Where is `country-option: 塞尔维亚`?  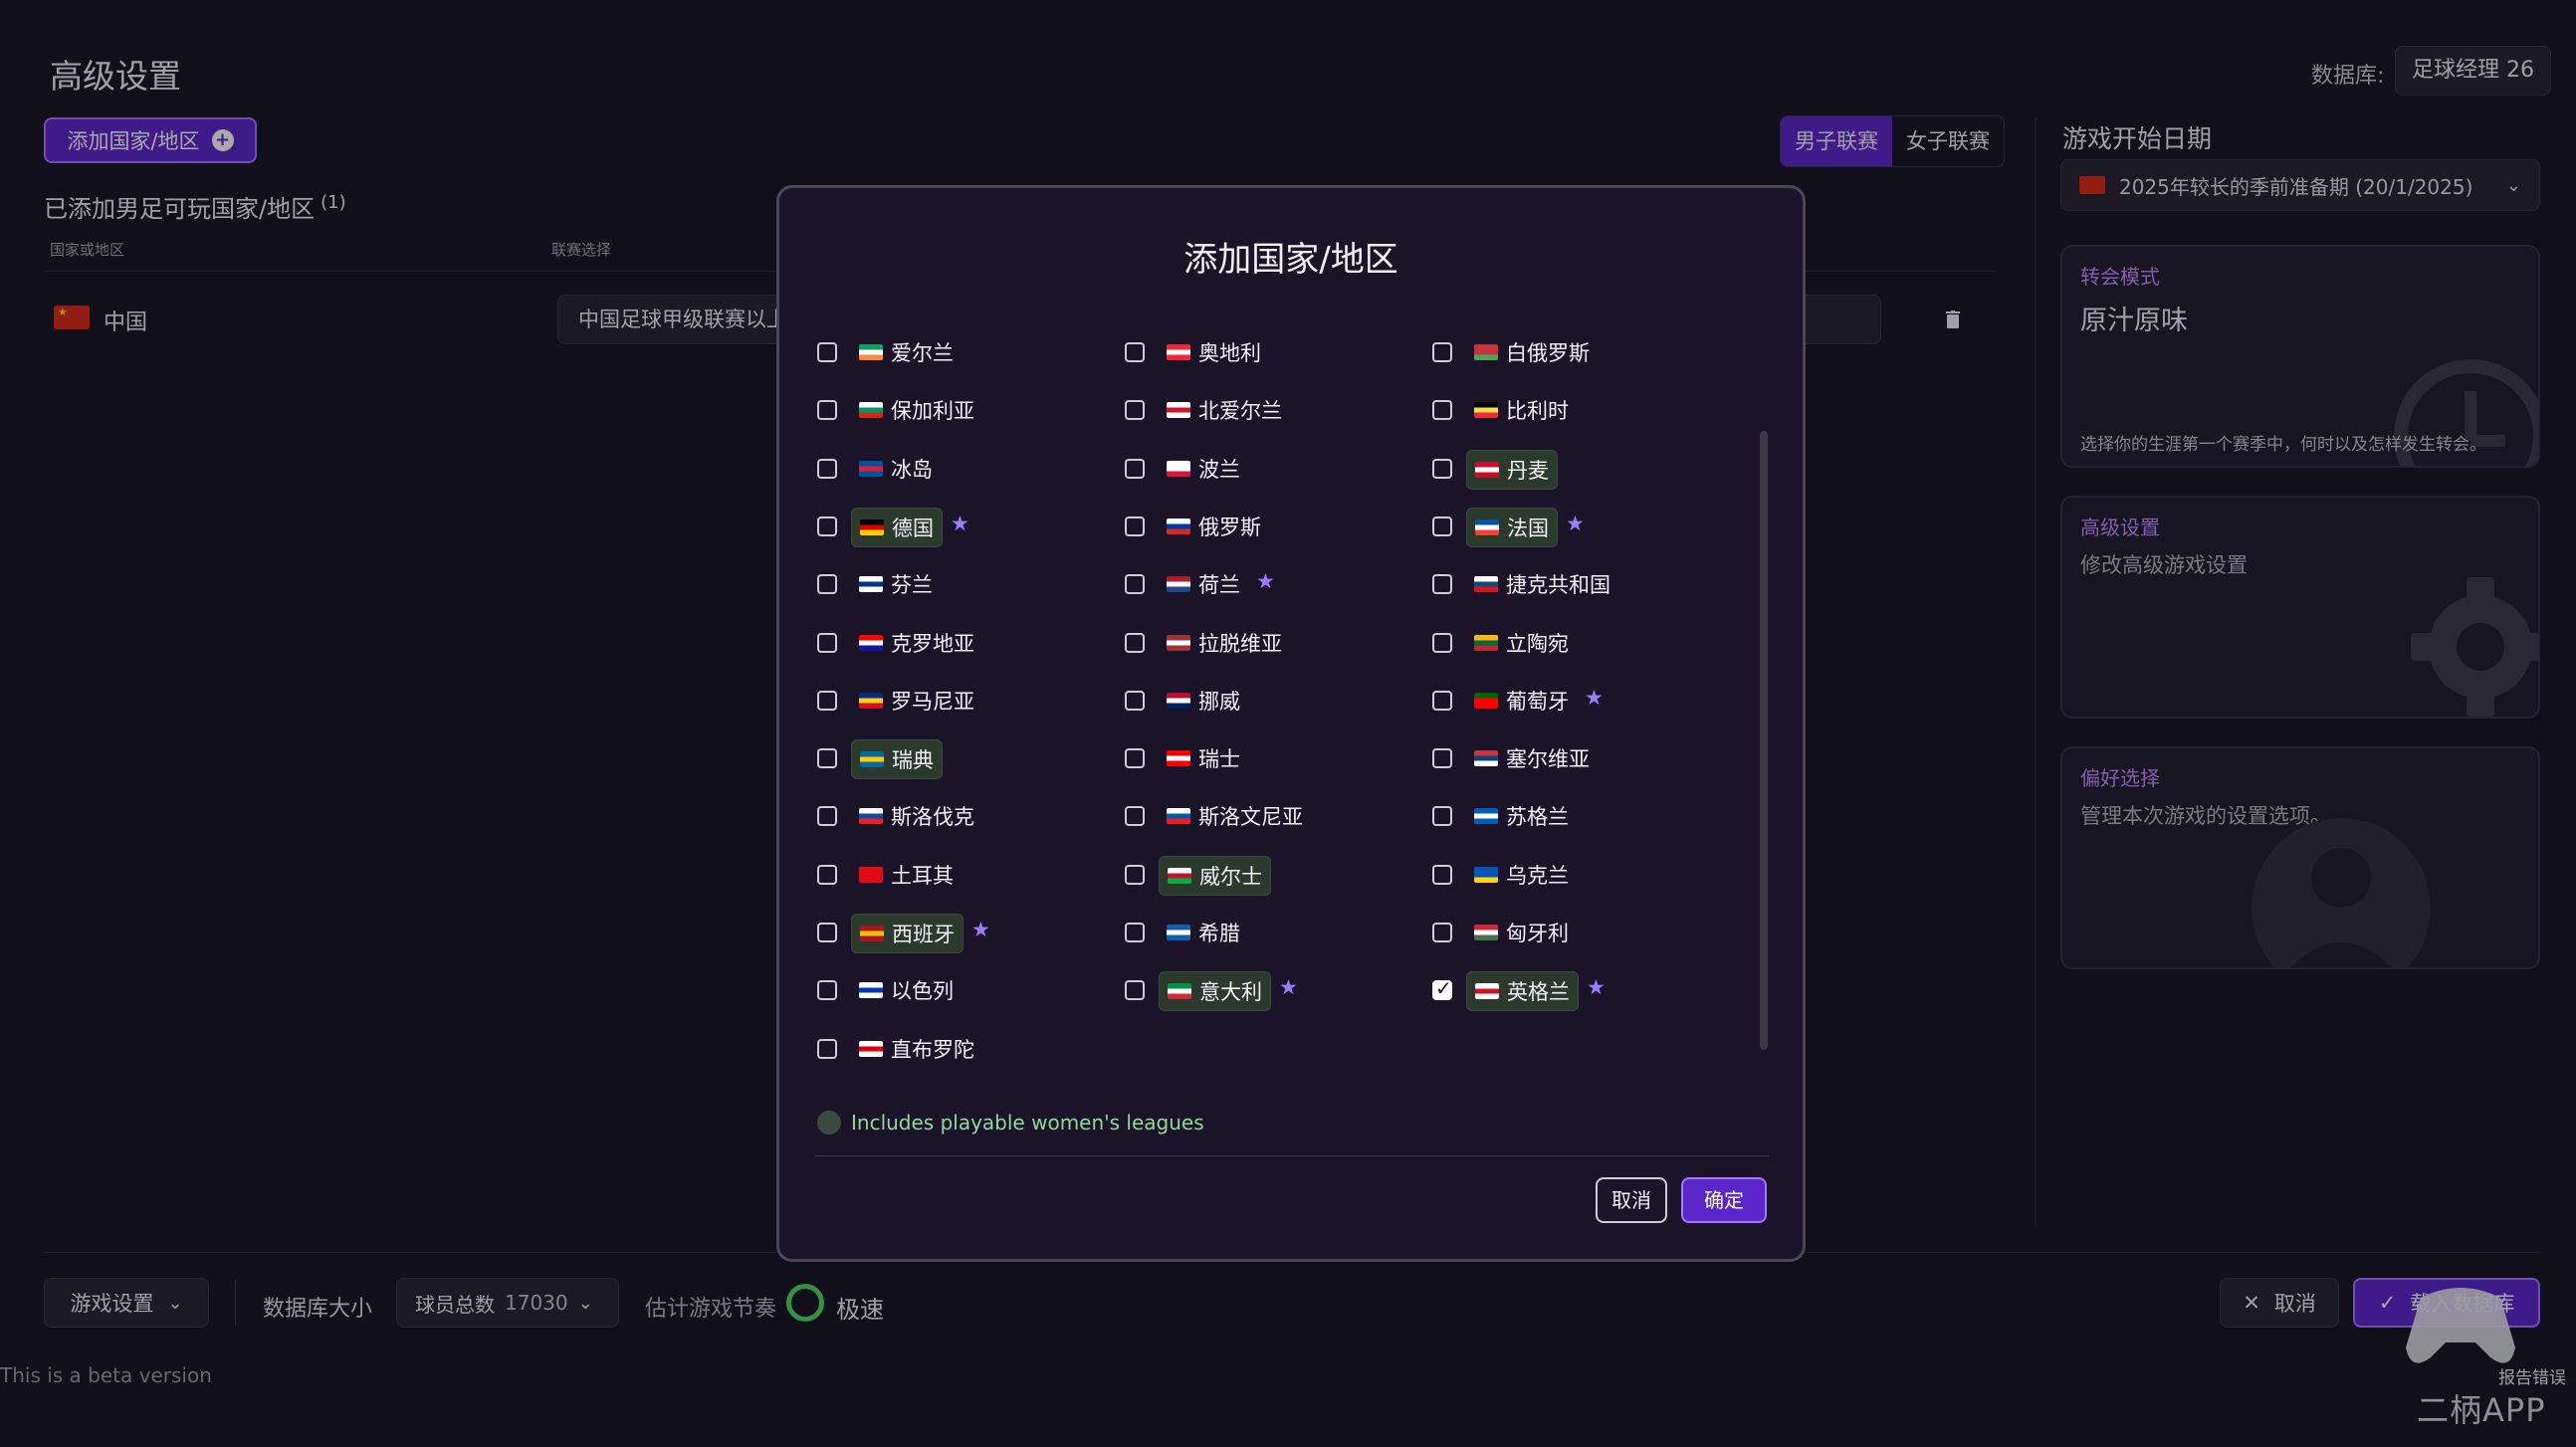
country-option: 塞尔维亚 is located at coordinates (1532, 758).